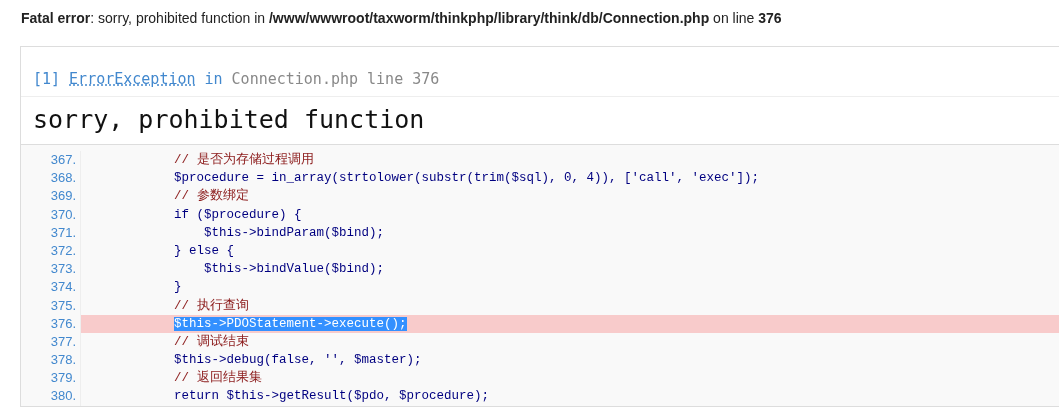 Image resolution: width=1059 pixels, height=411 pixels. What do you see at coordinates (294, 270) in the screenshot?
I see `code-line: $this->bindValue($bind);` at bounding box center [294, 270].